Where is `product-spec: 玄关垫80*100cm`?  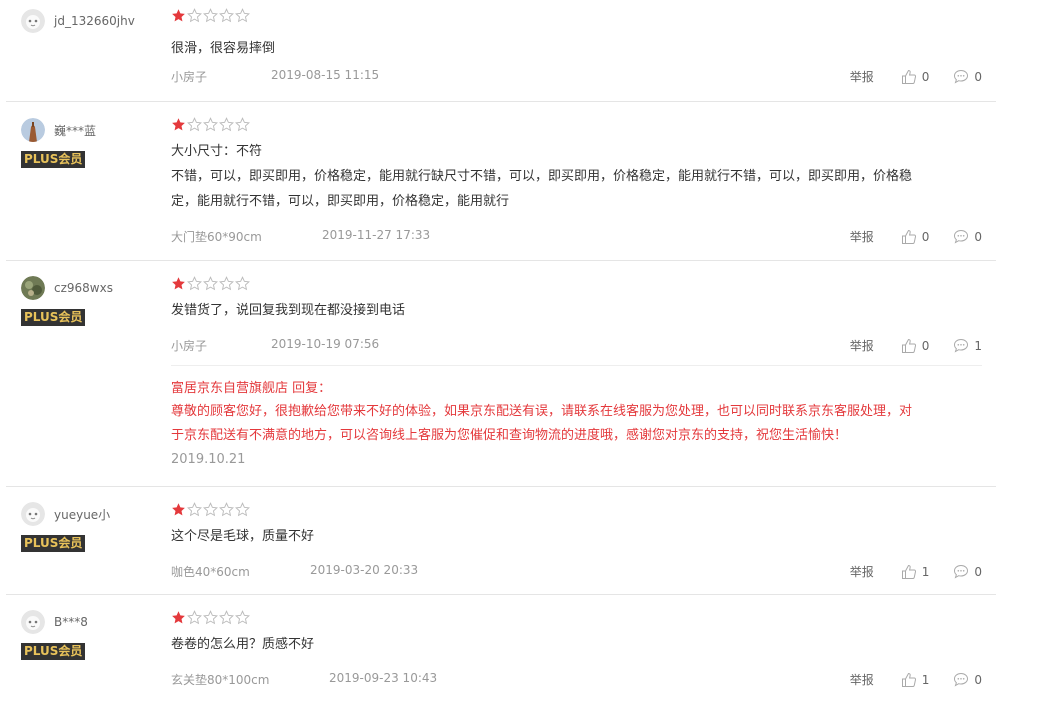 product-spec: 玄关垫80*100cm is located at coordinates (220, 680).